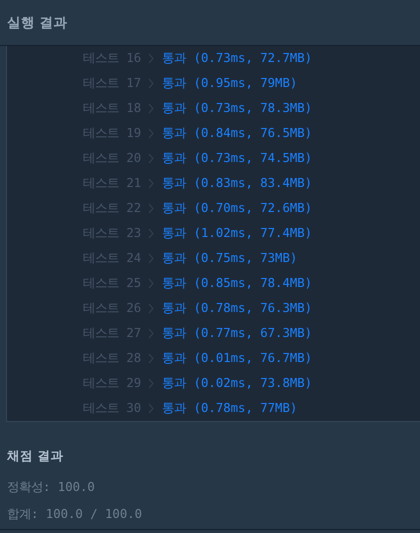 Image resolution: width=420 pixels, height=533 pixels. Describe the element at coordinates (237, 183) in the screenshot. I see `test-result: 통과 (0.83ms, 83.4MB)` at that location.